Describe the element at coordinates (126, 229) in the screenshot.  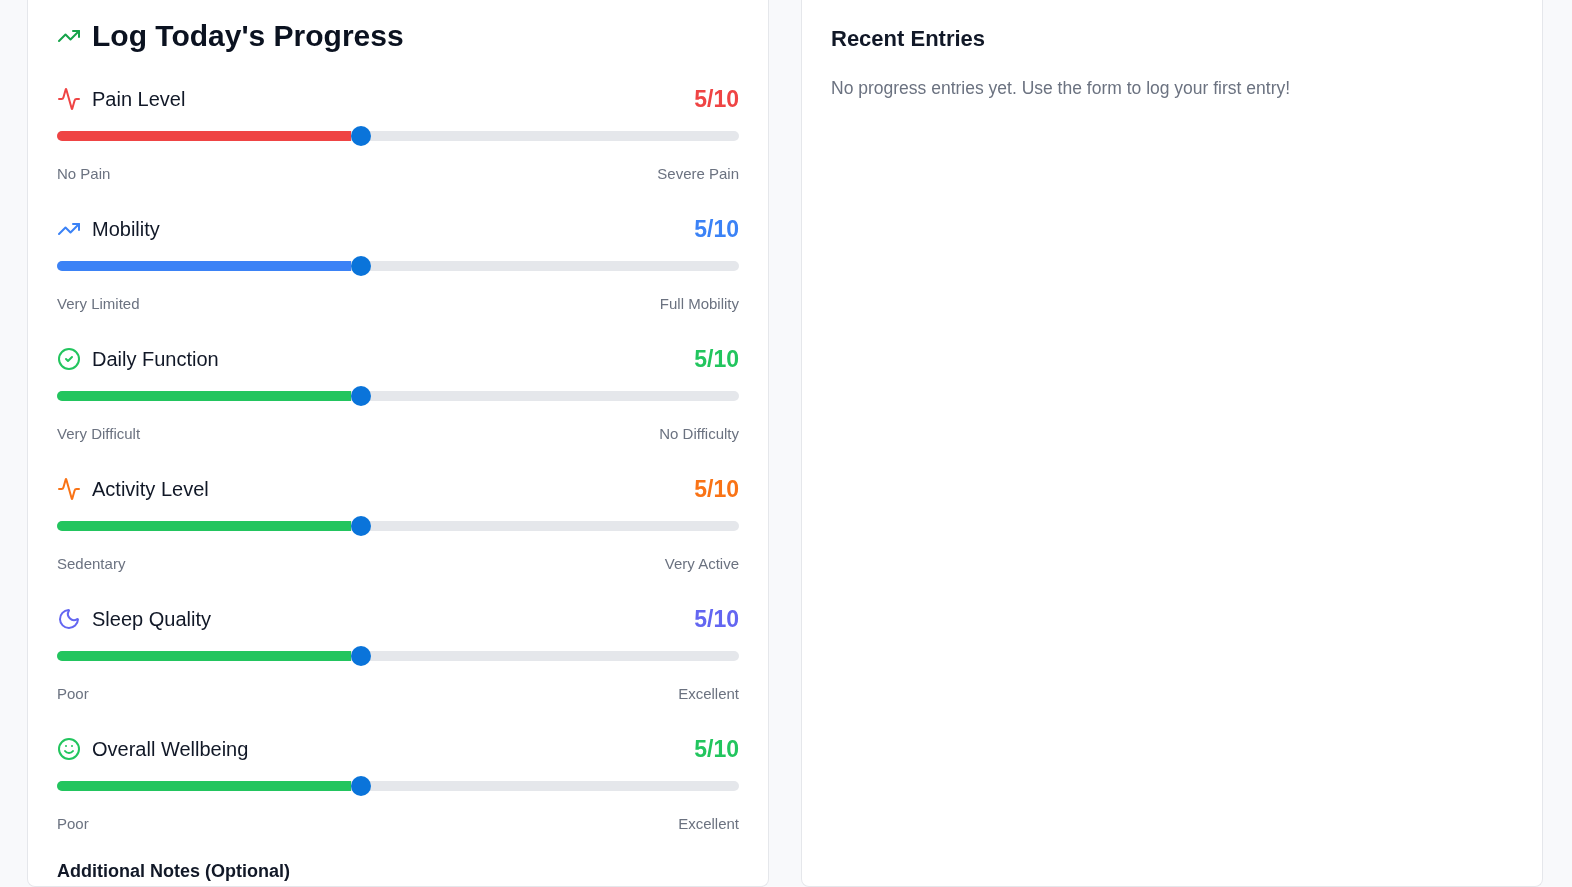
I see `metric-label: Mobility` at that location.